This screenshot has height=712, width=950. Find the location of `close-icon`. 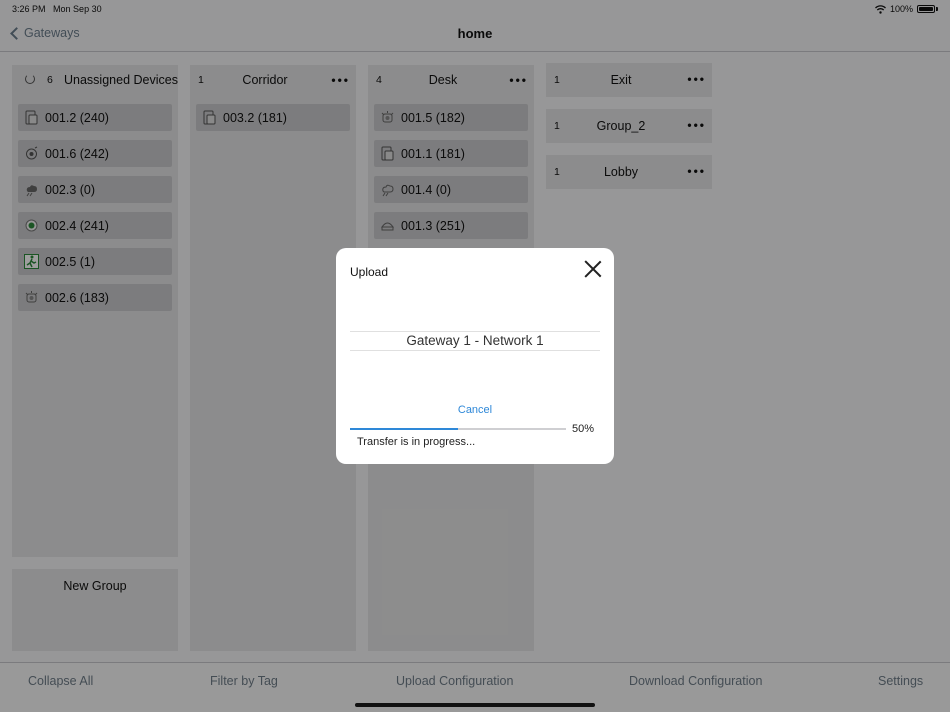

close-icon is located at coordinates (593, 269).